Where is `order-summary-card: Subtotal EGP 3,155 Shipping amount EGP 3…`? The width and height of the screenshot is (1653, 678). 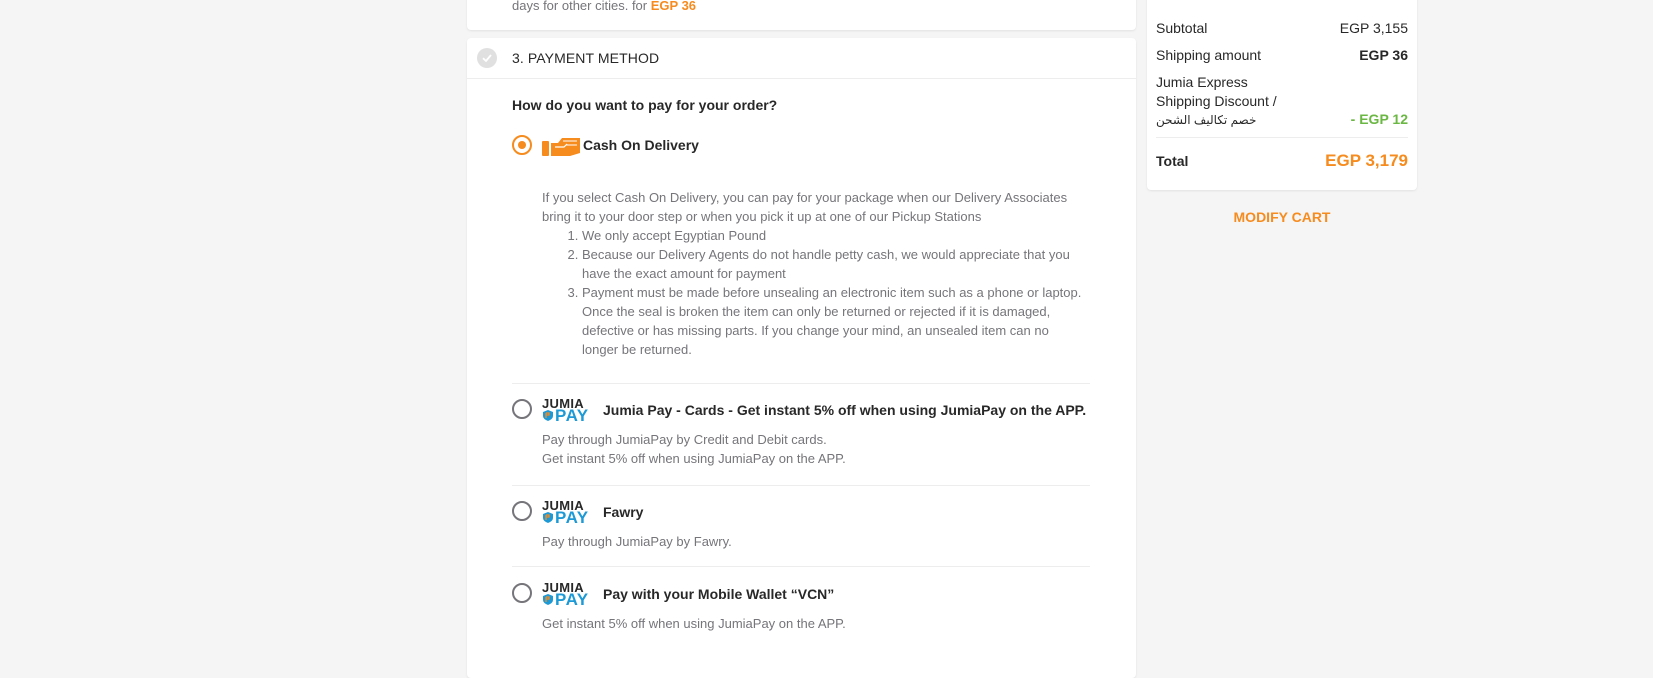
order-summary-card: Subtotal EGP 3,155 Shipping amount EGP 3… is located at coordinates (1282, 95).